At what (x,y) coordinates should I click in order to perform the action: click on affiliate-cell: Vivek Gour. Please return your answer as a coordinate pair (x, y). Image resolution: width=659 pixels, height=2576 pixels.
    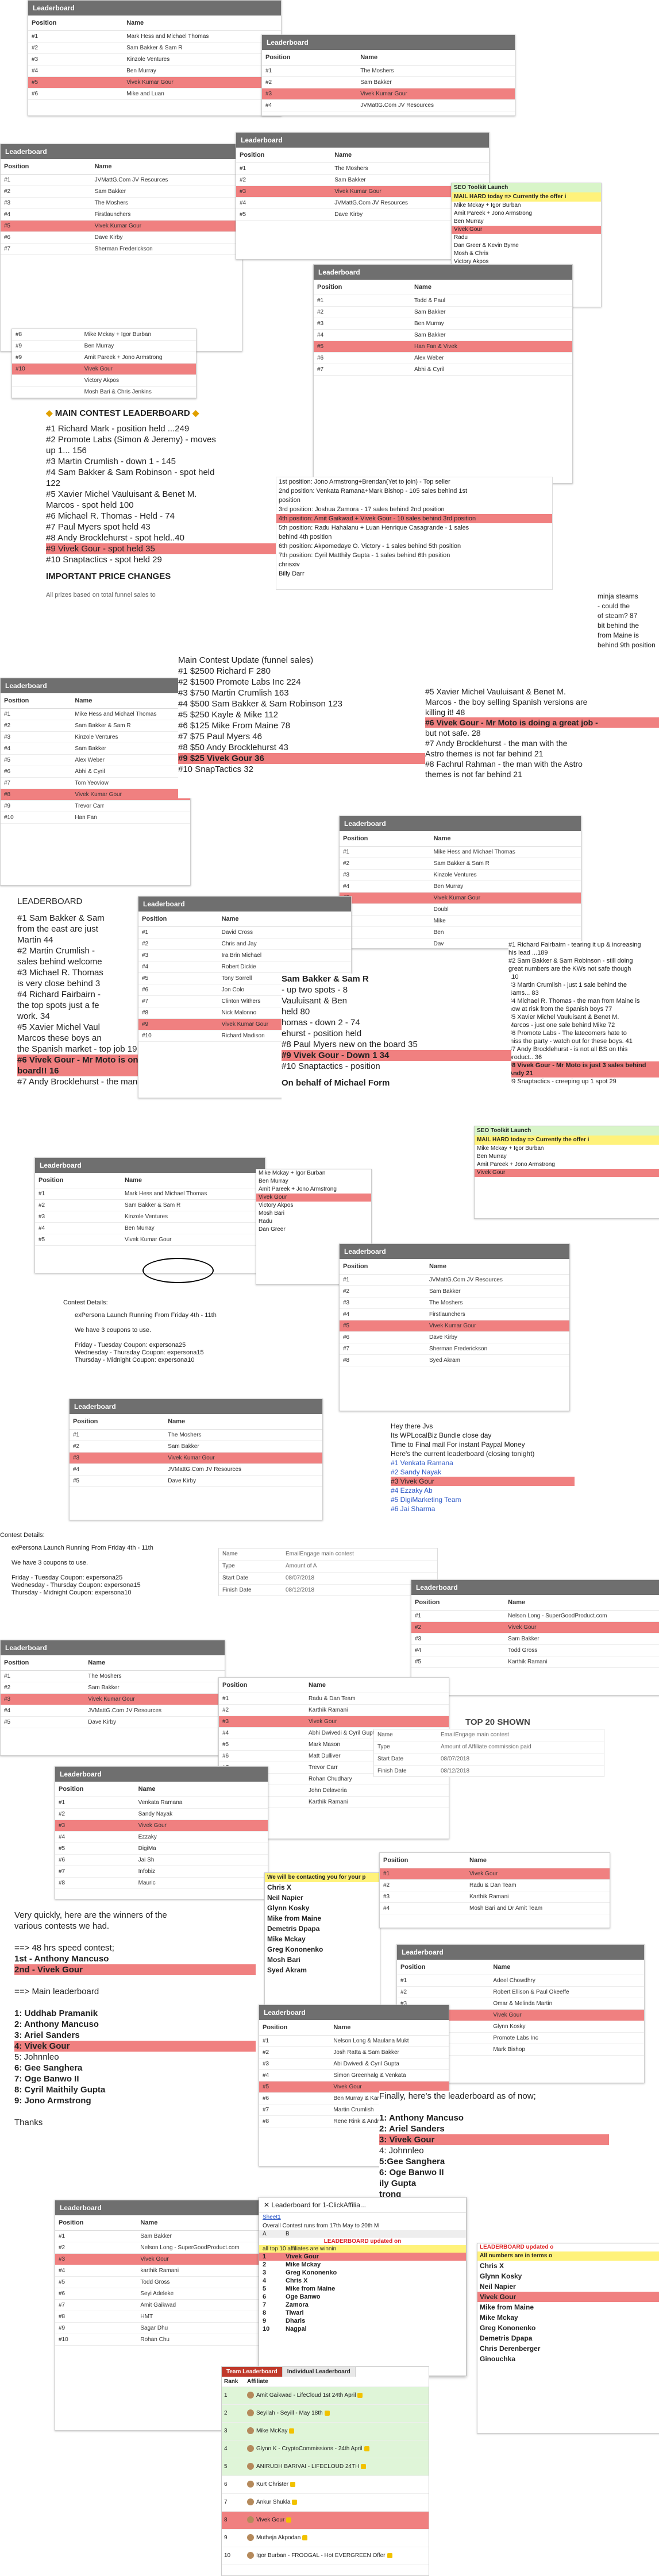
    Looking at the image, I should click on (338, 2520).